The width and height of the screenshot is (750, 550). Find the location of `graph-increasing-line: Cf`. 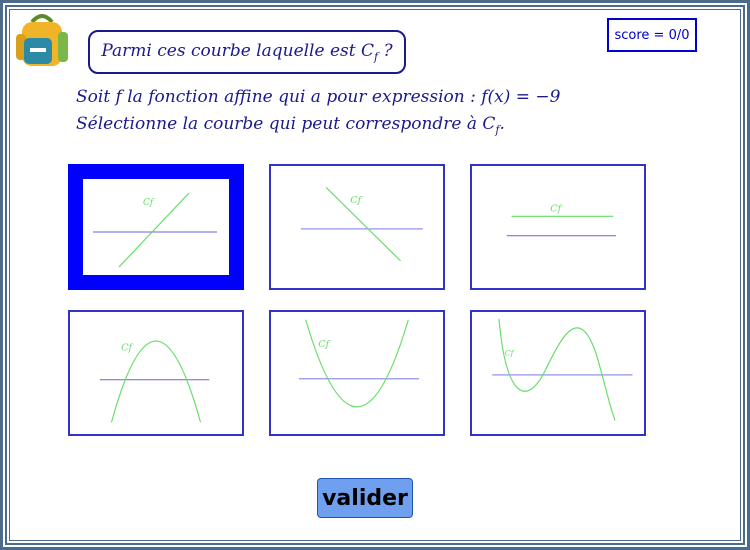

graph-increasing-line: Cf is located at coordinates (155, 230).